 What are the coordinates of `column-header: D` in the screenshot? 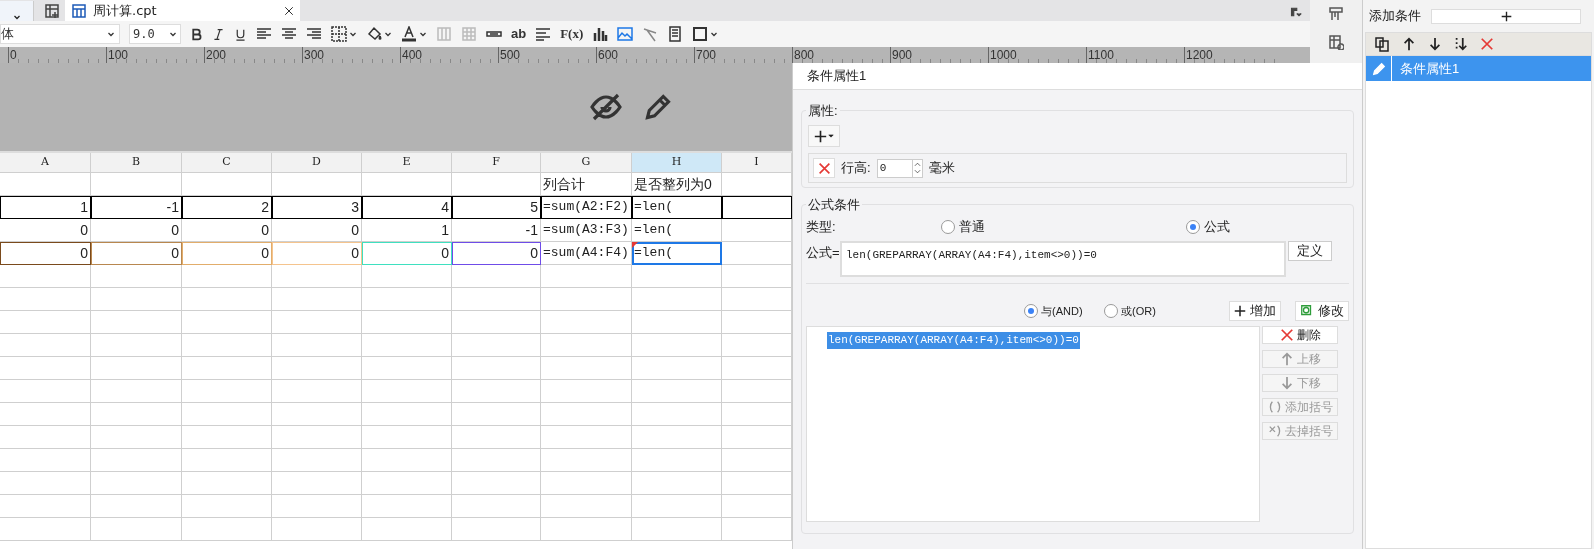 It's located at (317, 163).